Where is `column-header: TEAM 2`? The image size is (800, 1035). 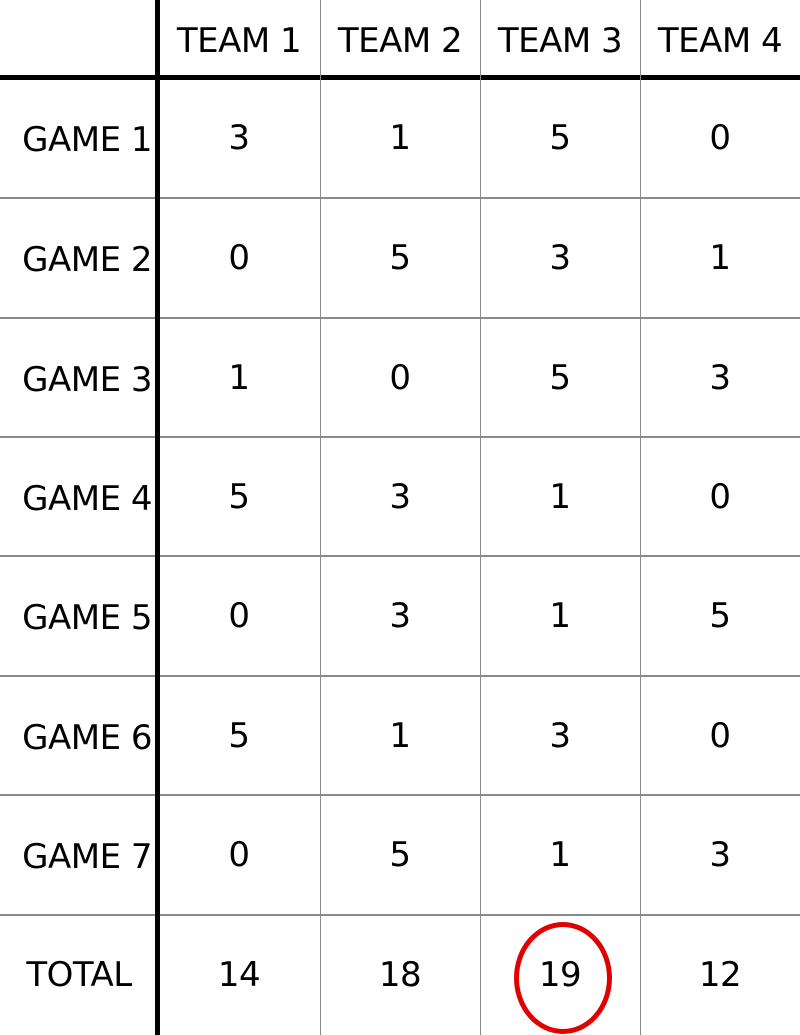
column-header: TEAM 2 is located at coordinates (400, 41).